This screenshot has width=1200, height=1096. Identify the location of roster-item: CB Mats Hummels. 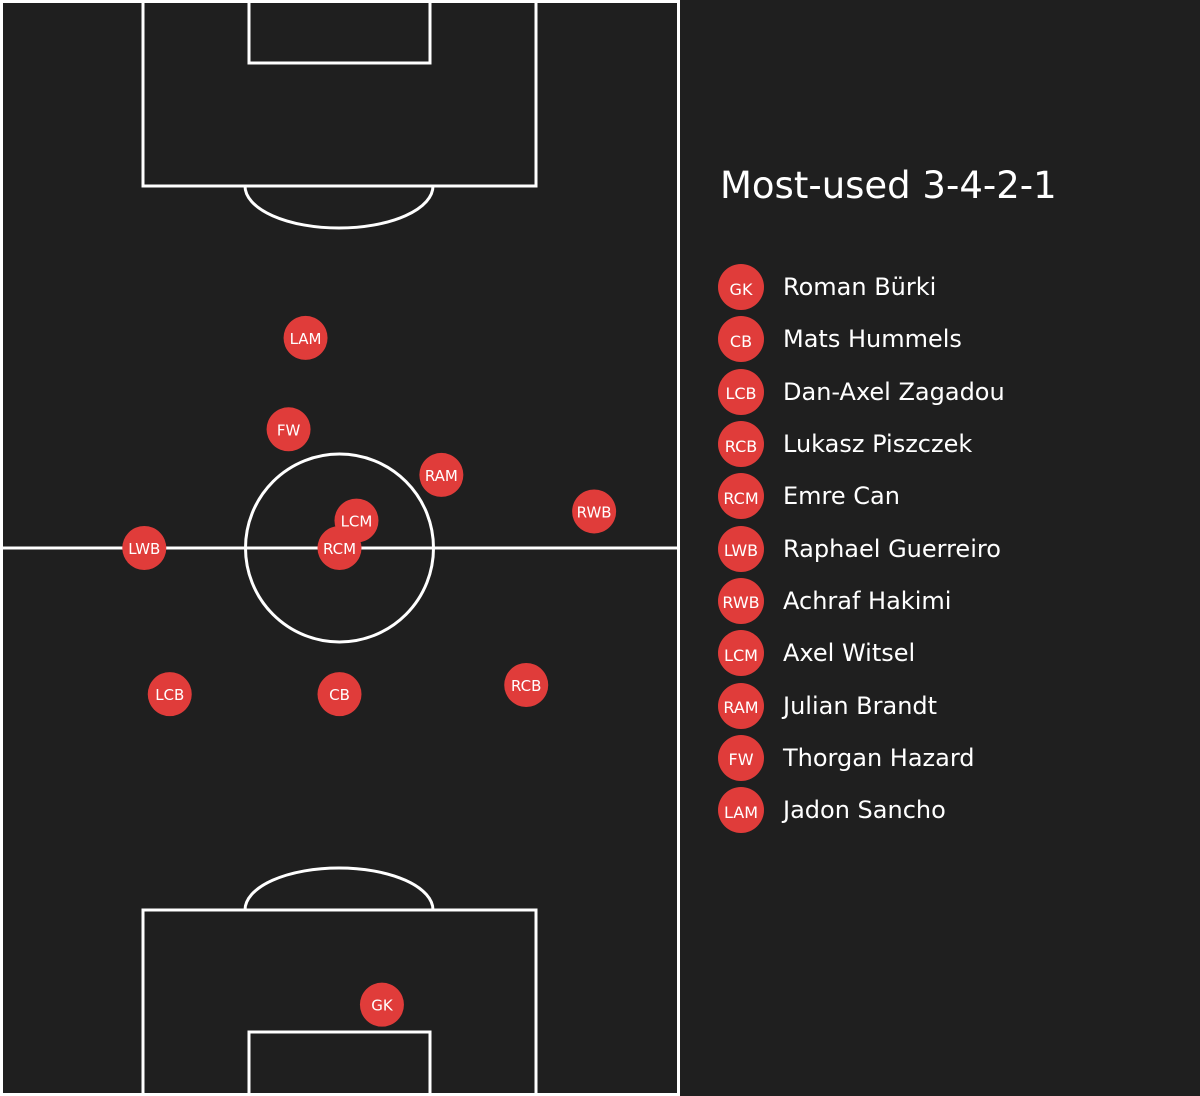
(861, 339).